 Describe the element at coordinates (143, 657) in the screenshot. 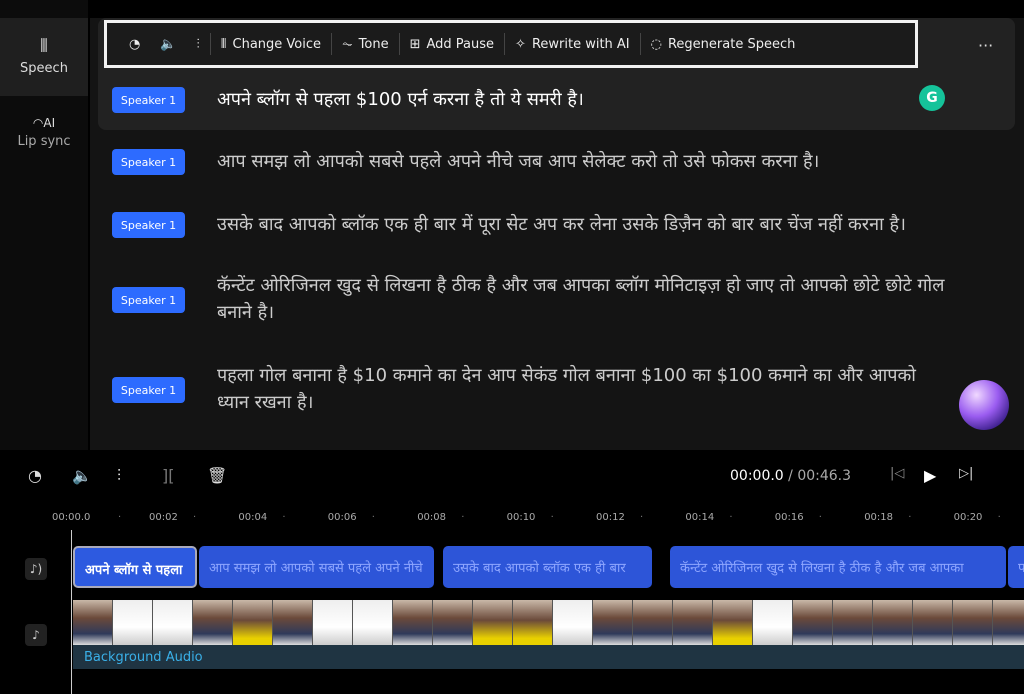

I see `audio-label: Background Audio` at that location.